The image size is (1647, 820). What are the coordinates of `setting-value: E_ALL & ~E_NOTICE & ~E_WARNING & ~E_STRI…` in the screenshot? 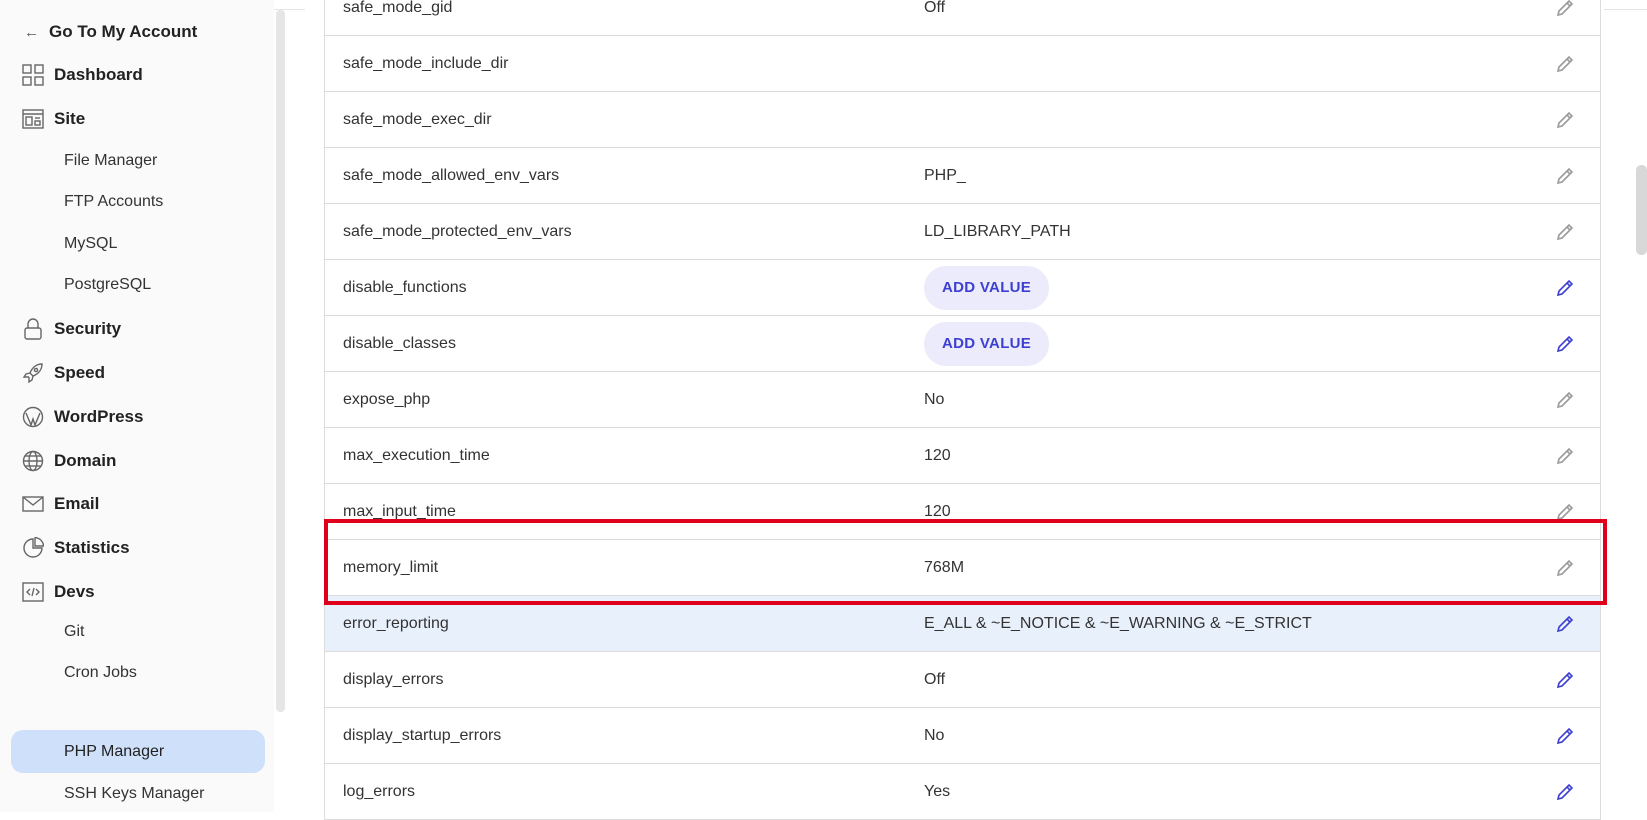 It's located at (1118, 623).